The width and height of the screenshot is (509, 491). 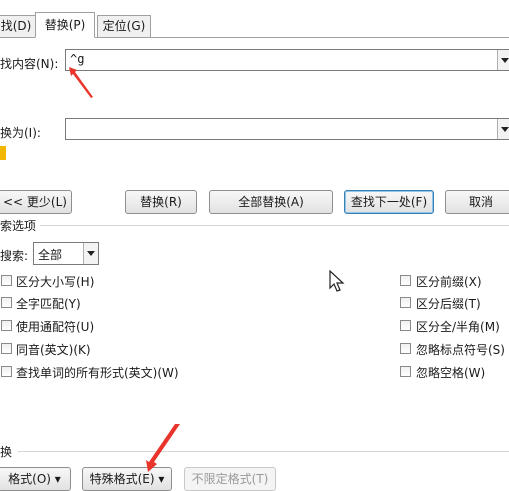 What do you see at coordinates (36, 202) in the screenshot?
I see `less-button: << 更少(L)` at bounding box center [36, 202].